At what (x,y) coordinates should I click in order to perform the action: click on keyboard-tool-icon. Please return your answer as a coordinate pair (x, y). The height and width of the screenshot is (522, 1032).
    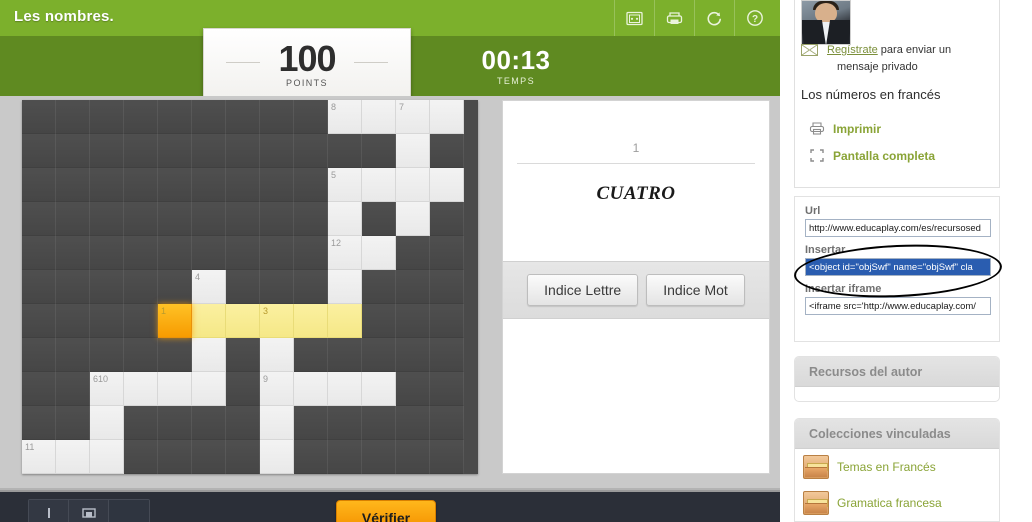
    Looking at the image, I should click on (49, 511).